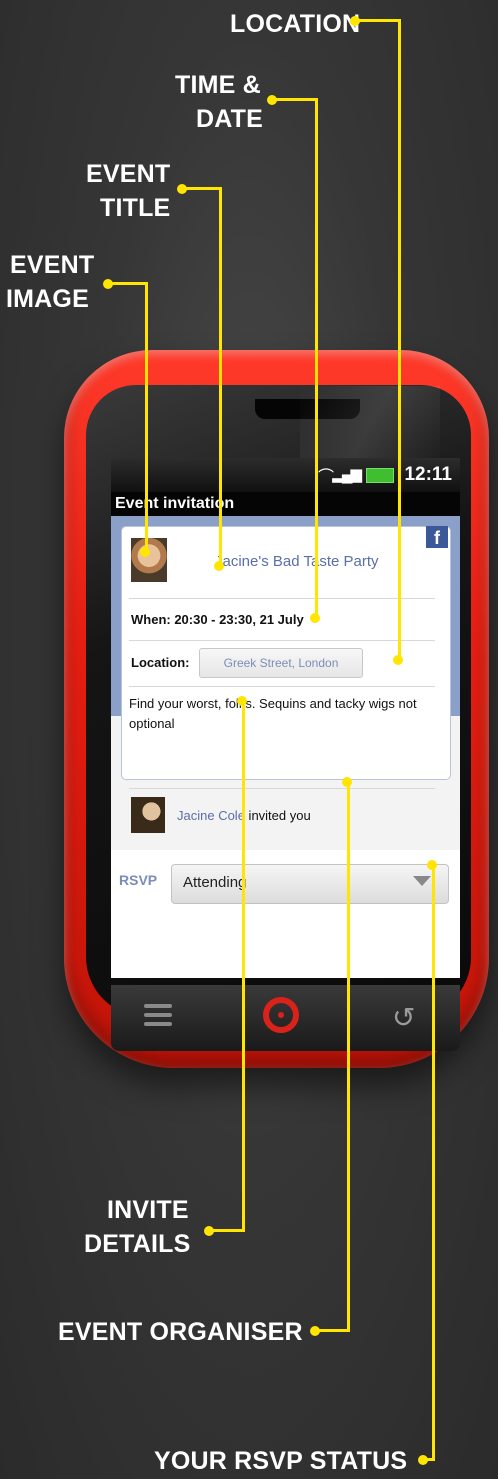  Describe the element at coordinates (135, 208) in the screenshot. I see `annotation-event-title-2: TITLE` at that location.